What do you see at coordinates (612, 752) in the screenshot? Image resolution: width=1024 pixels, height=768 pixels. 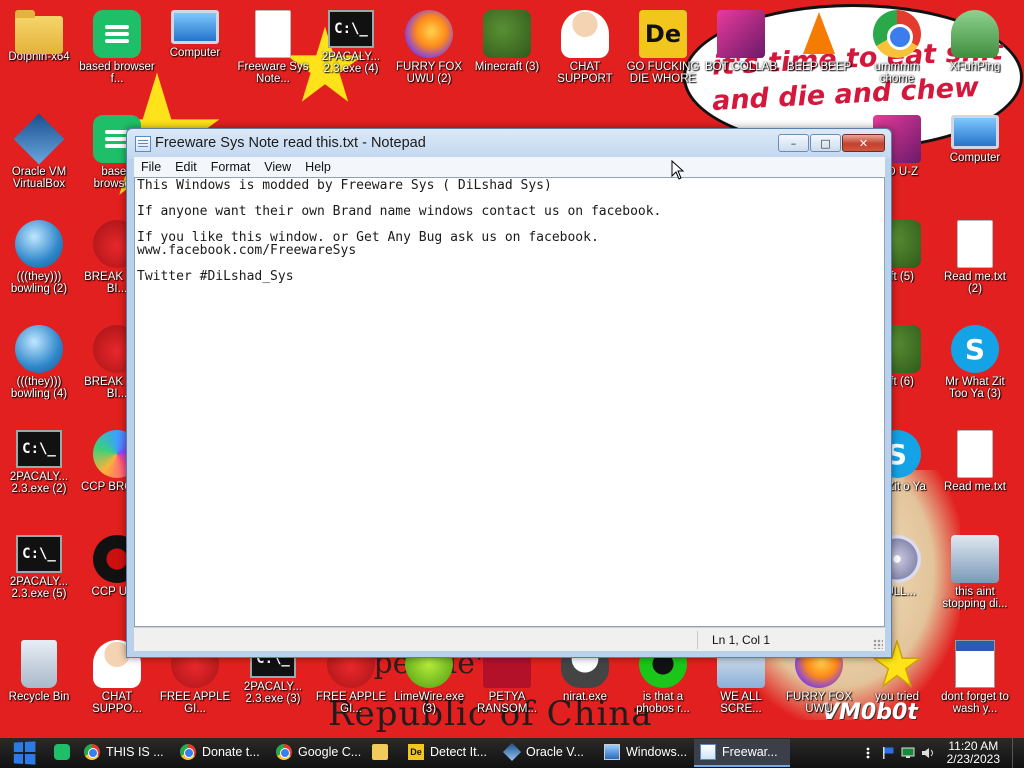 I see `windows-icon` at bounding box center [612, 752].